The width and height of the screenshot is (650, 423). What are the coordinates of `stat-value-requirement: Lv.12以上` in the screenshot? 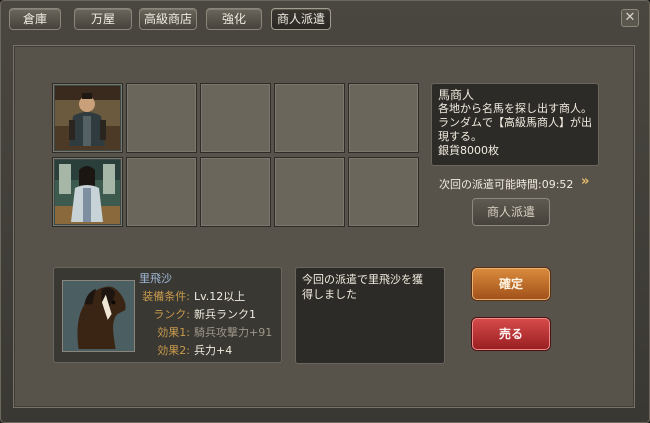 It's located at (220, 296).